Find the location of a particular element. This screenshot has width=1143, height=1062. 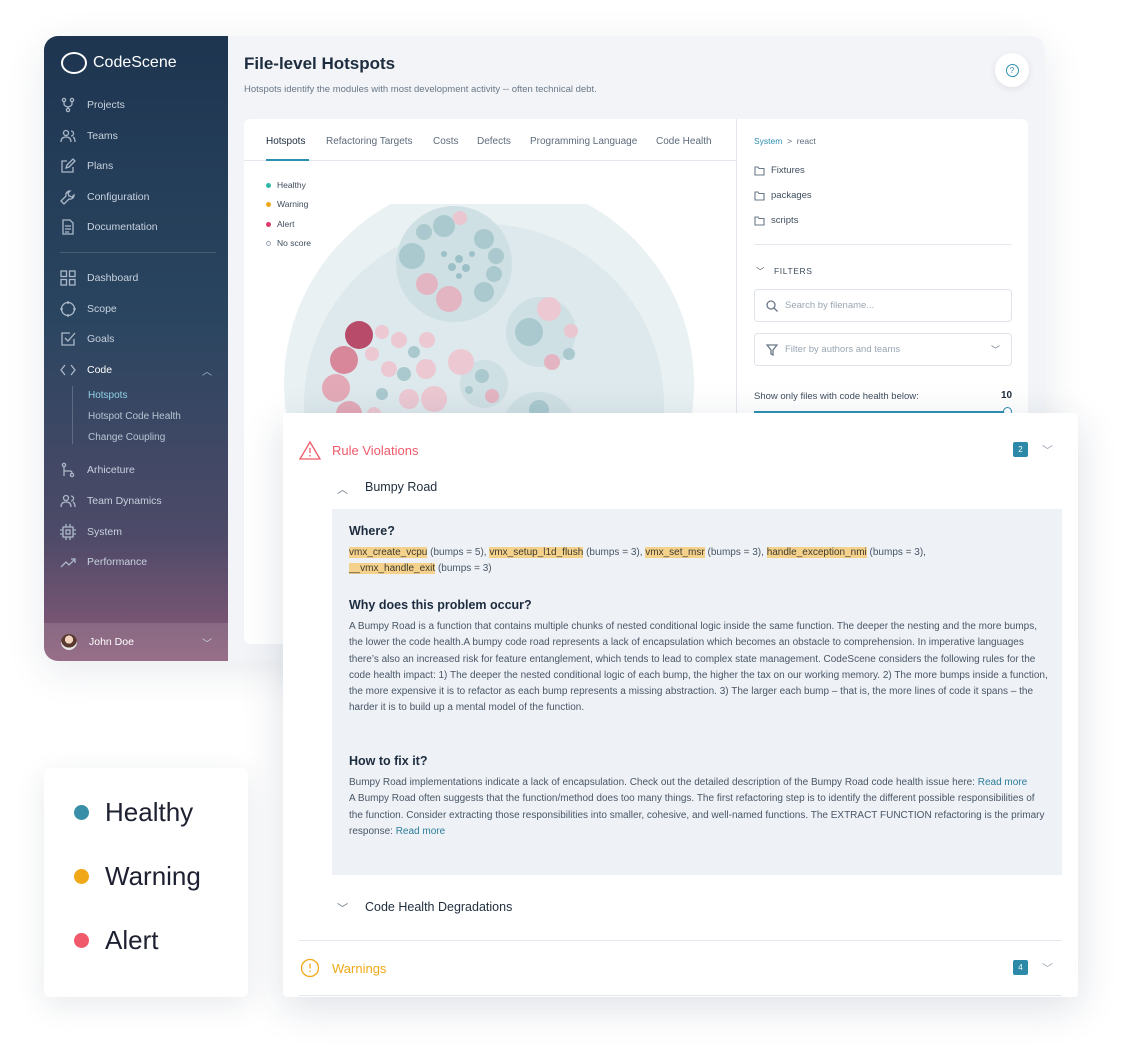

warnings-header: Warnings 4 ﹀ is located at coordinates (680, 968).